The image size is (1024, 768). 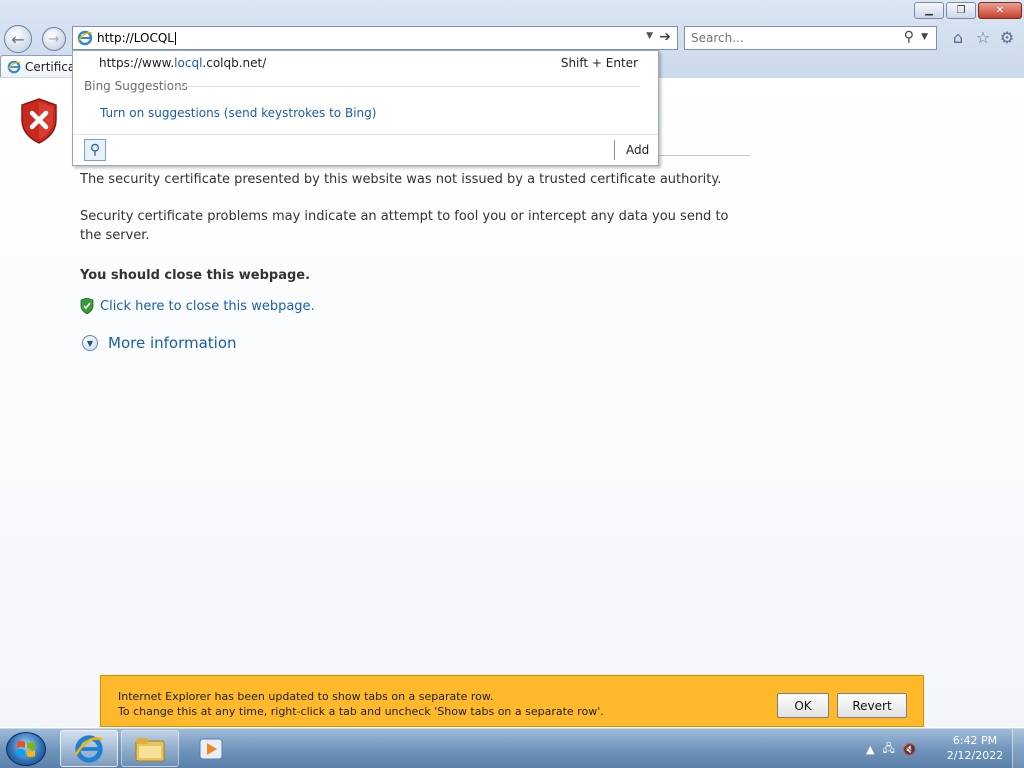 I want to click on home-icon: ⌂, so click(x=958, y=38).